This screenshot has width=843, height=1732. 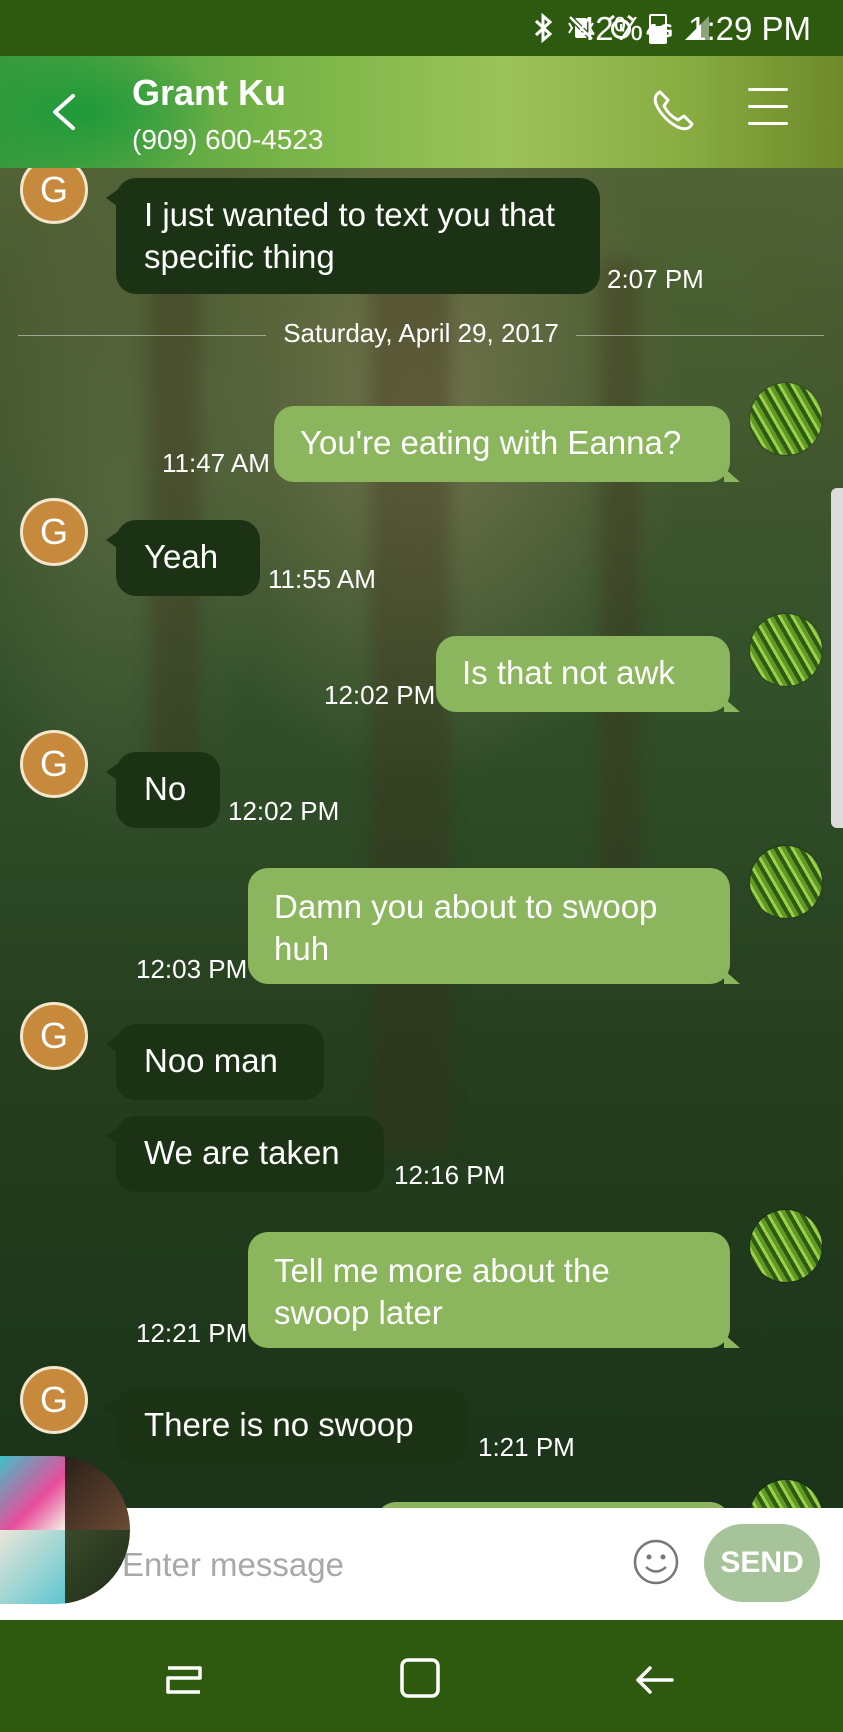 I want to click on call-button, so click(x=678, y=114).